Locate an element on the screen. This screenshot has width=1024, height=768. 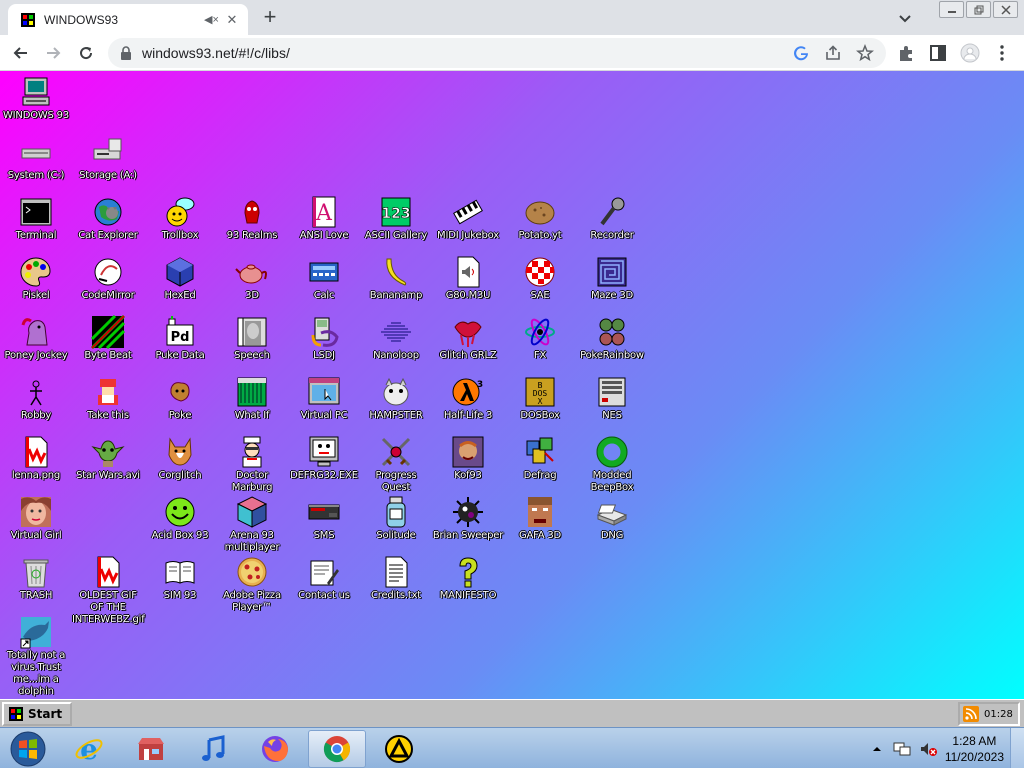
desktop-icon-codemirror: CodeMirror is located at coordinates (108, 278).